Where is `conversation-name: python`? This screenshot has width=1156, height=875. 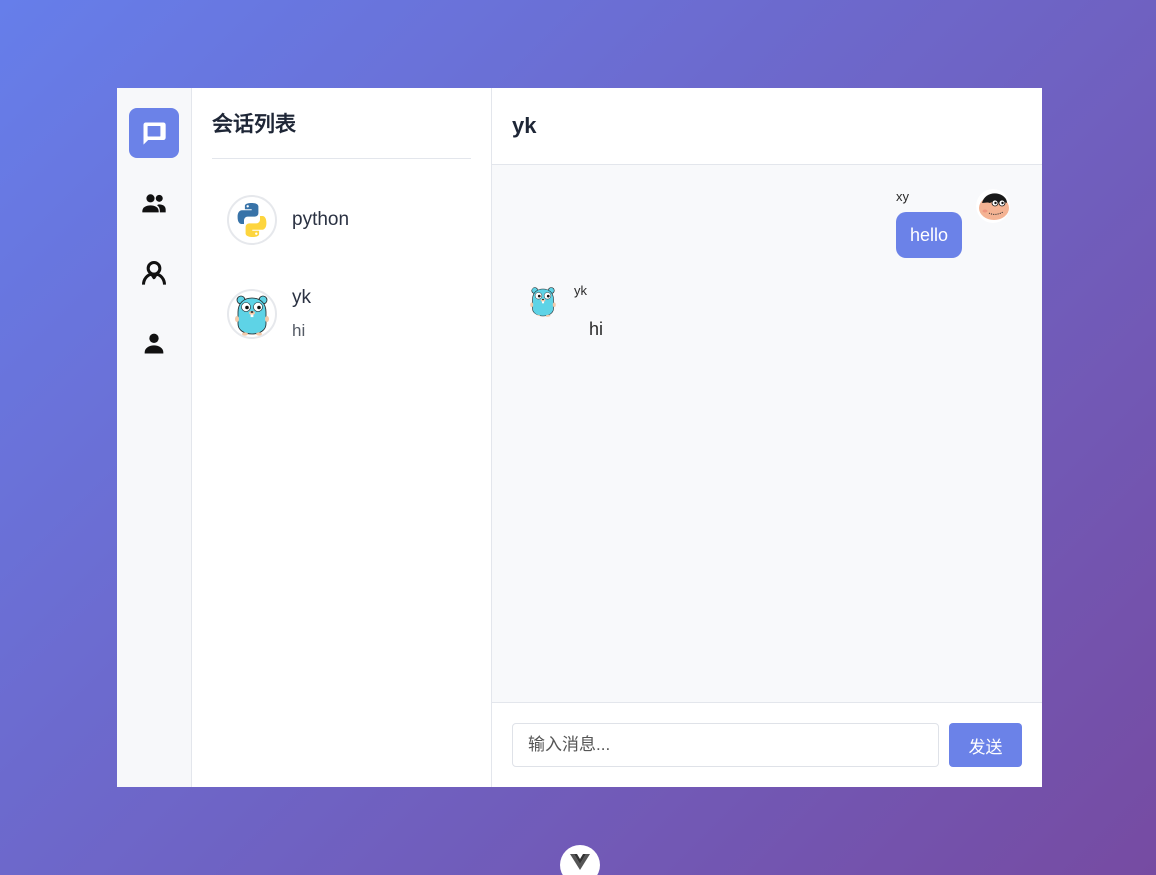
conversation-name: python is located at coordinates (321, 219).